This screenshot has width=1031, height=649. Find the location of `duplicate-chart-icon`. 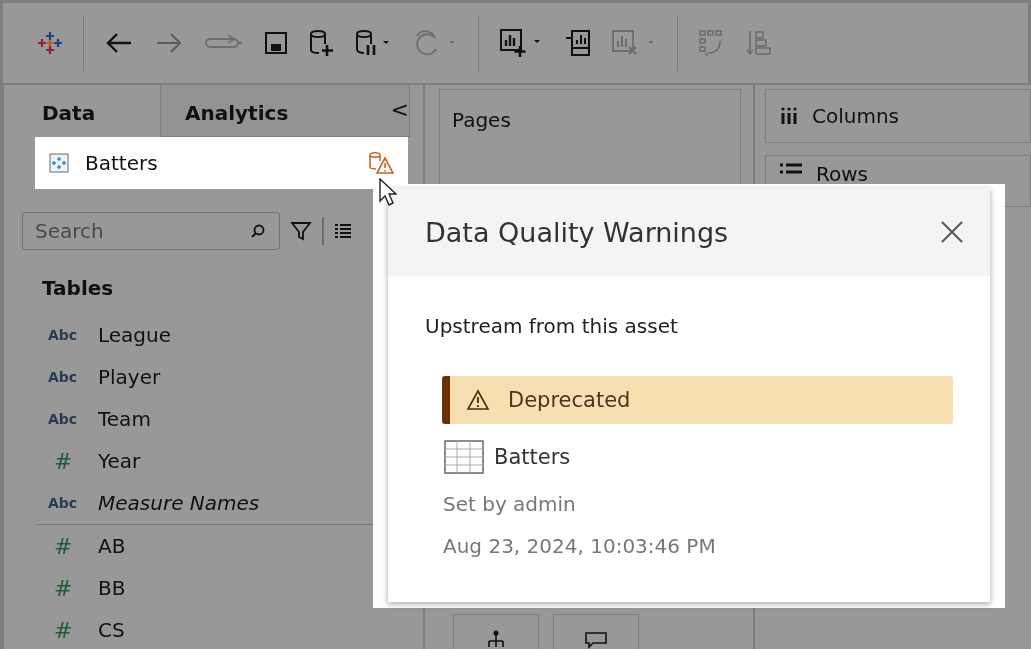

duplicate-chart-icon is located at coordinates (577, 43).